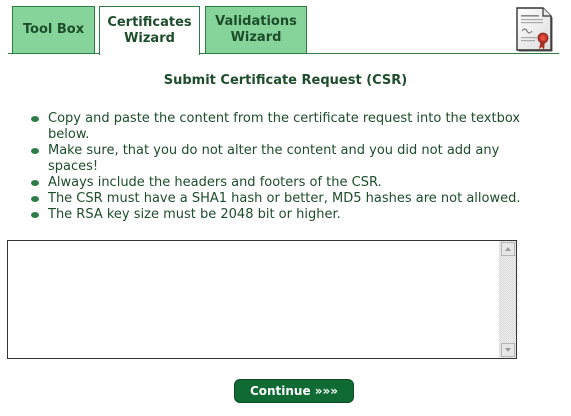  I want to click on continue-button: Continue »»», so click(294, 391).